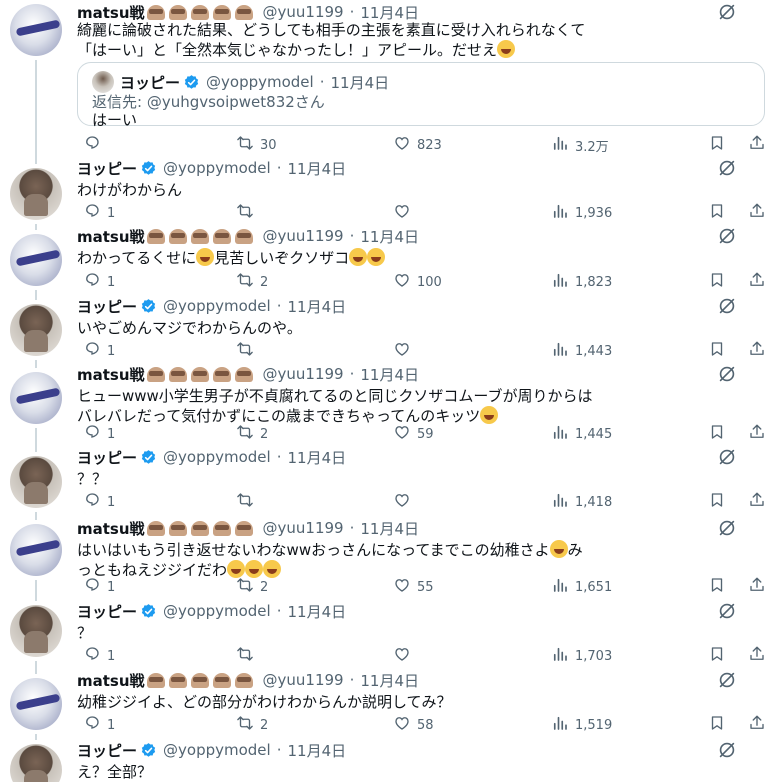 This screenshot has width=782, height=782. Describe the element at coordinates (410, 725) in the screenshot. I see `like-button: 58` at that location.